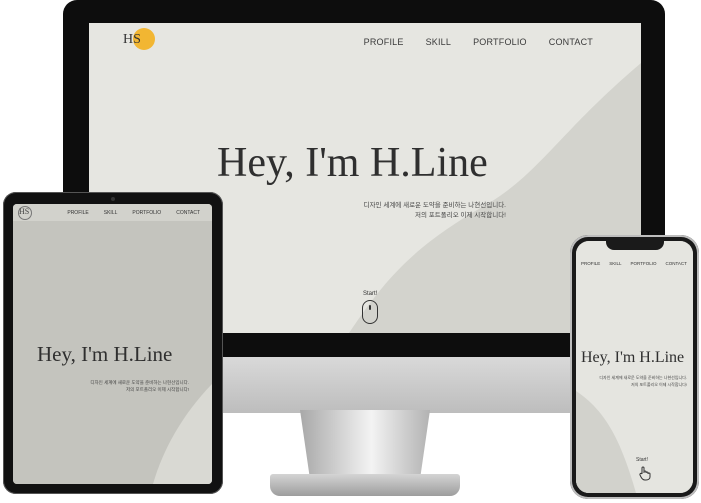 The height and width of the screenshot is (503, 701). What do you see at coordinates (633, 357) in the screenshot?
I see `phone-headline: Hey, I'm H.Line` at bounding box center [633, 357].